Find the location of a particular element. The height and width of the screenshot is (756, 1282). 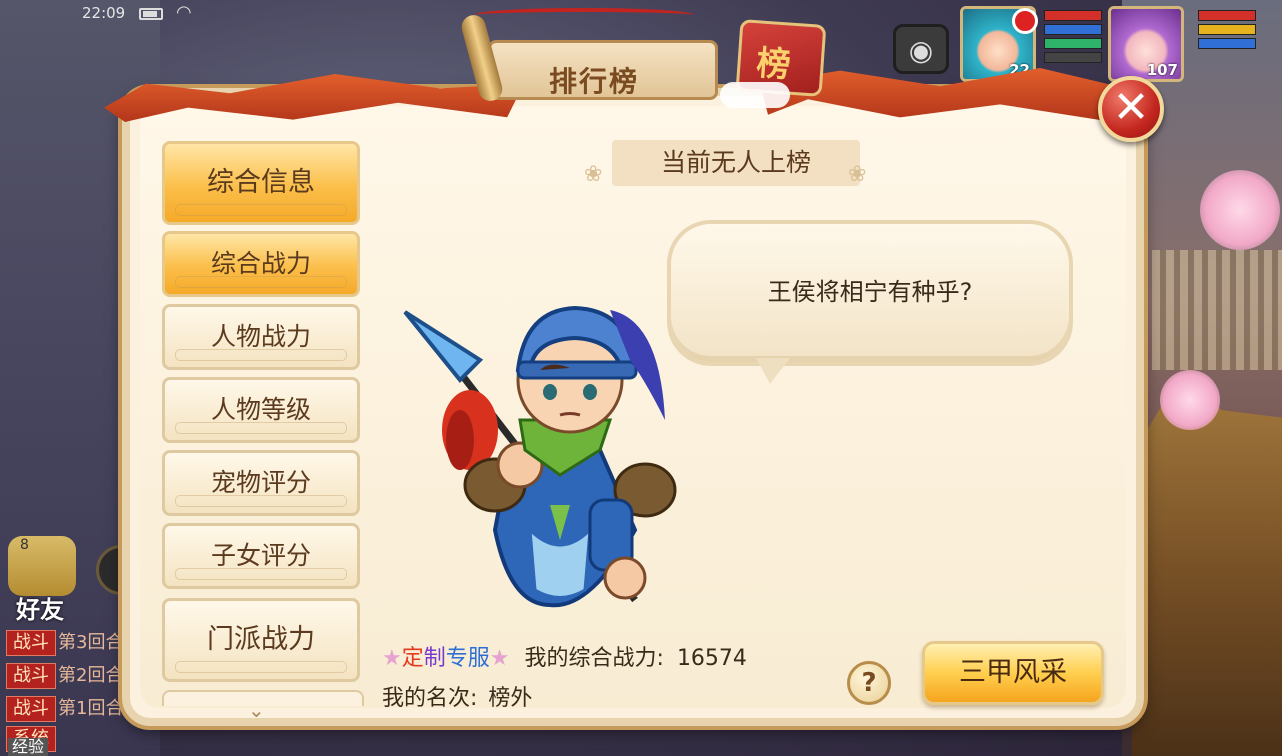

tab-pet-score: 宠物评分 is located at coordinates (261, 483).